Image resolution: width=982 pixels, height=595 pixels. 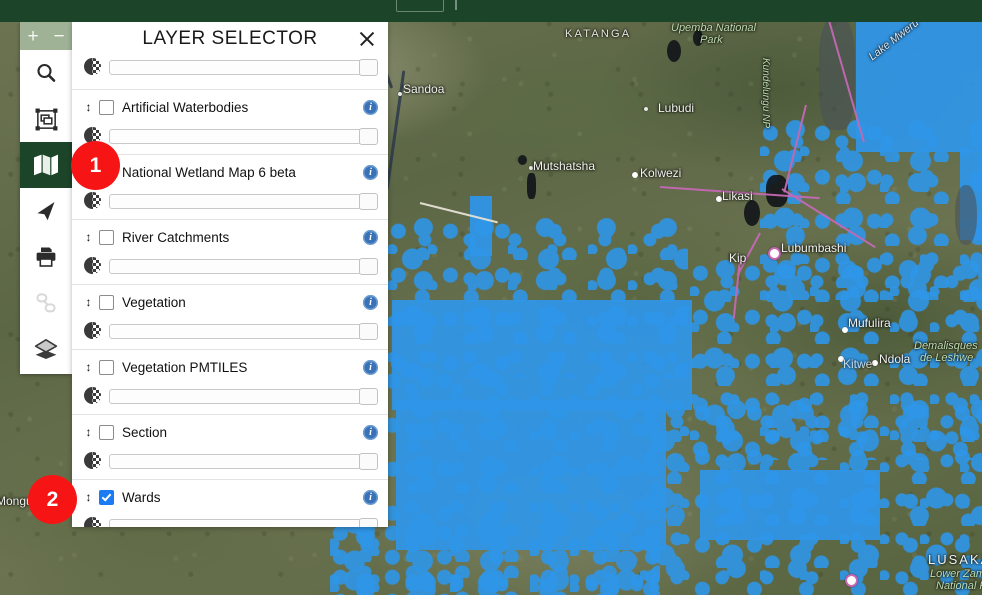 I want to click on layer-name: River Catchments, so click(x=176, y=237).